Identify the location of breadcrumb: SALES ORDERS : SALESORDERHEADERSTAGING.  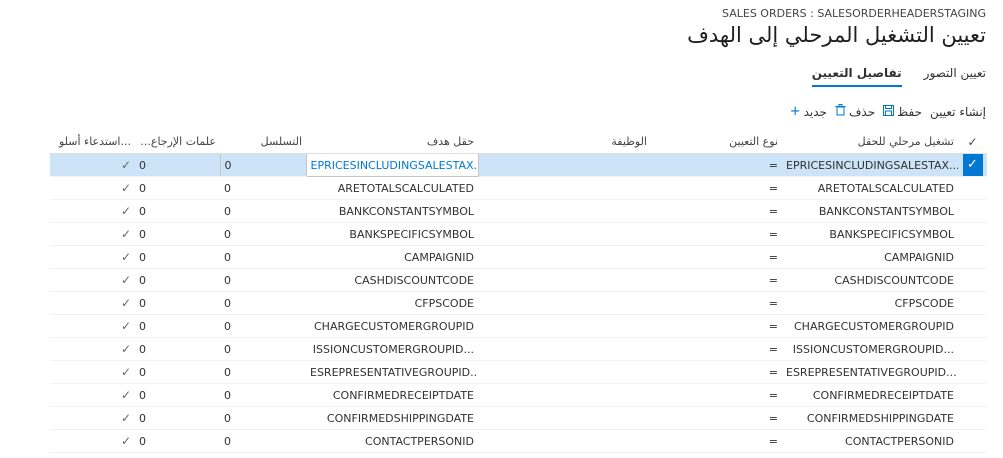
(854, 13).